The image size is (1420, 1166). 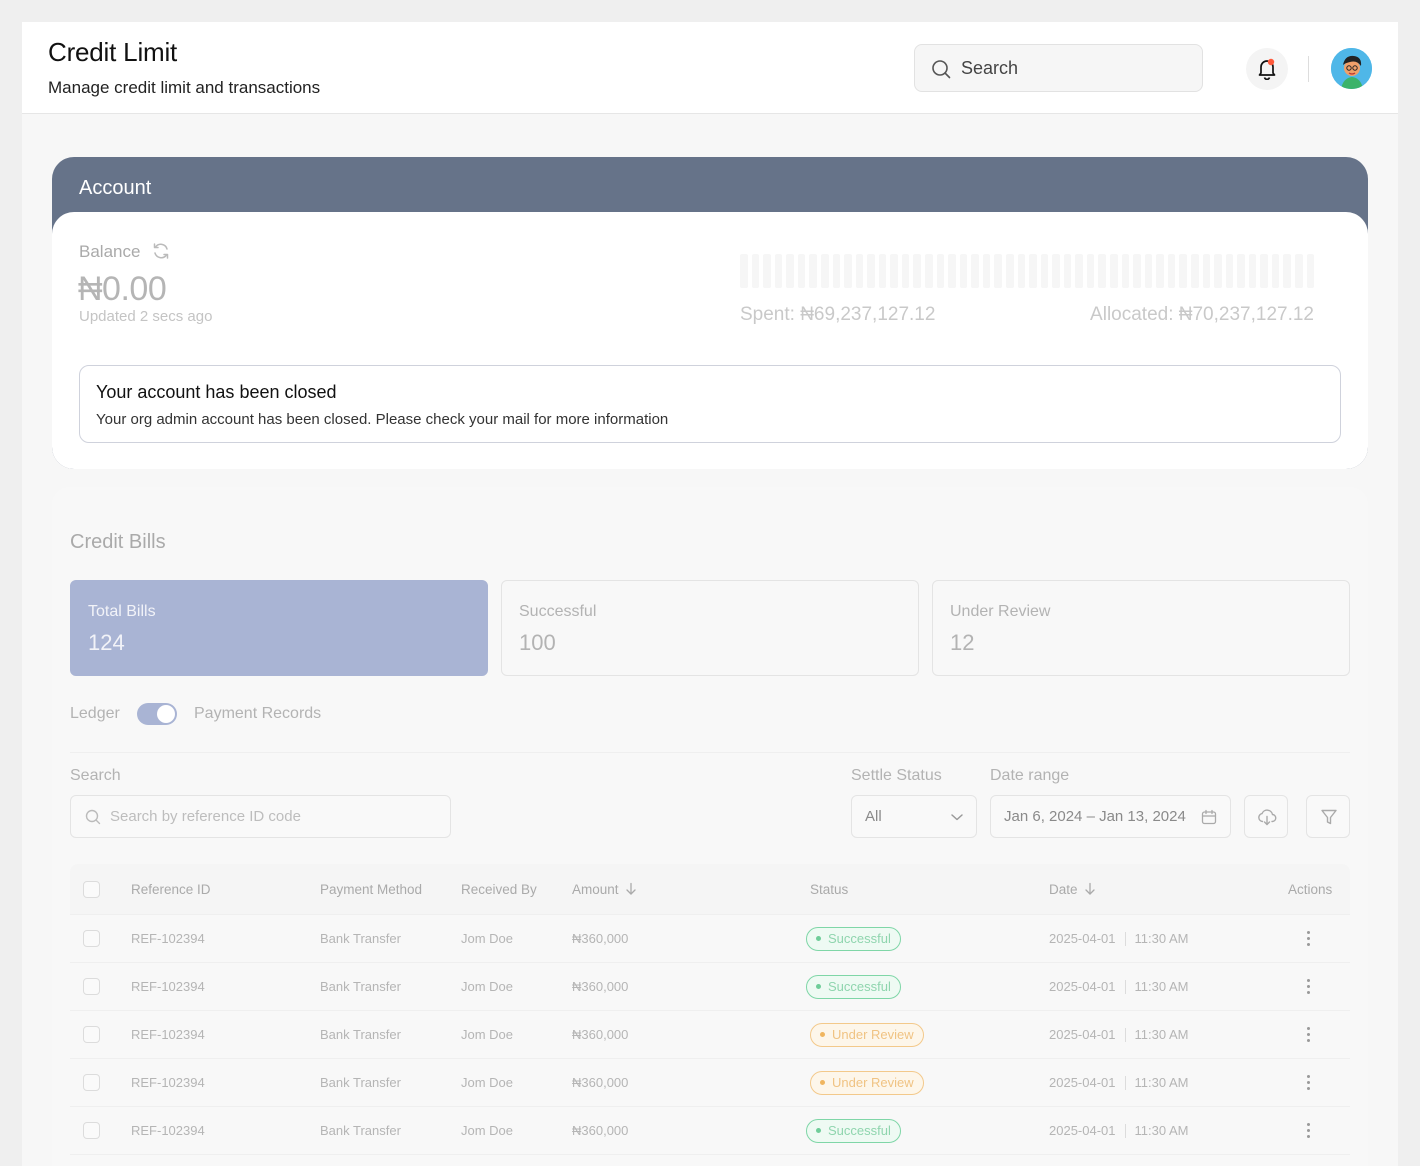 What do you see at coordinates (171, 889) in the screenshot?
I see `col-reference-id: Reference ID` at bounding box center [171, 889].